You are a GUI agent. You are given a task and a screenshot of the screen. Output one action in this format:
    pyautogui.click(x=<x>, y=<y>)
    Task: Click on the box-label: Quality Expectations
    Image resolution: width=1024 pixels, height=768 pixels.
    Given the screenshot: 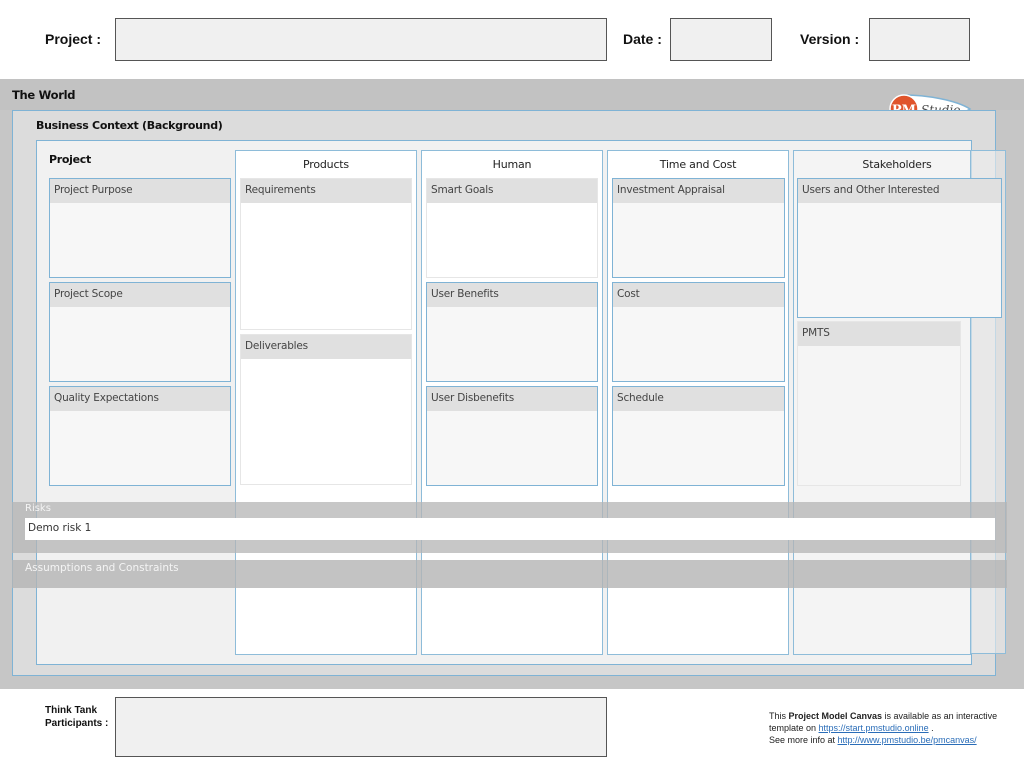 What is the action you would take?
    pyautogui.click(x=140, y=399)
    